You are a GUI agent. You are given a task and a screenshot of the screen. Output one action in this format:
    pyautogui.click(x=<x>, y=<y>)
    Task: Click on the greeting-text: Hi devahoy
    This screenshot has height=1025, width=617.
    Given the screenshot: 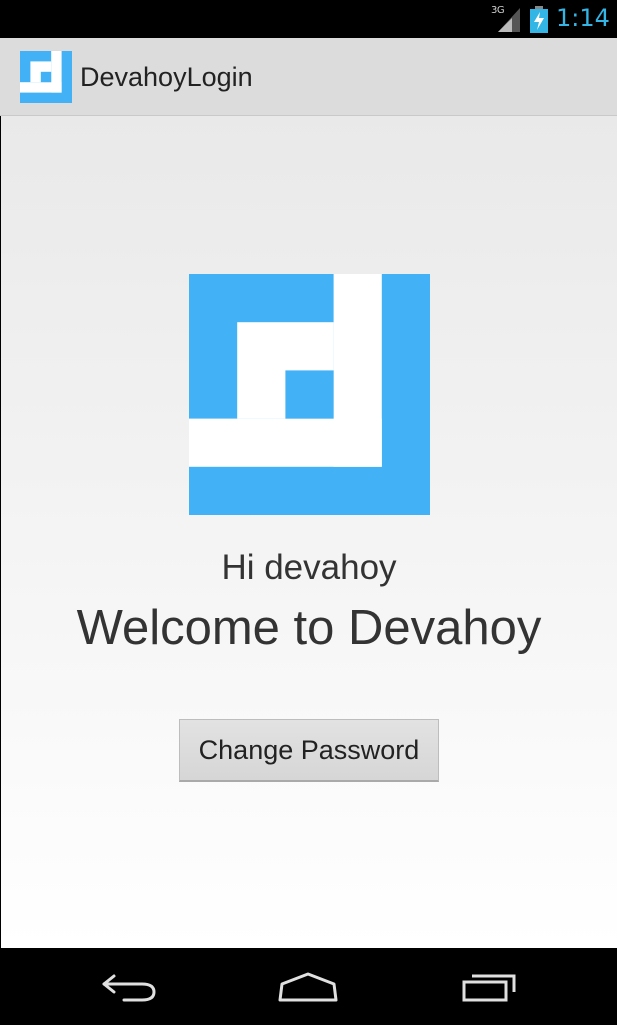 What is the action you would take?
    pyautogui.click(x=309, y=567)
    